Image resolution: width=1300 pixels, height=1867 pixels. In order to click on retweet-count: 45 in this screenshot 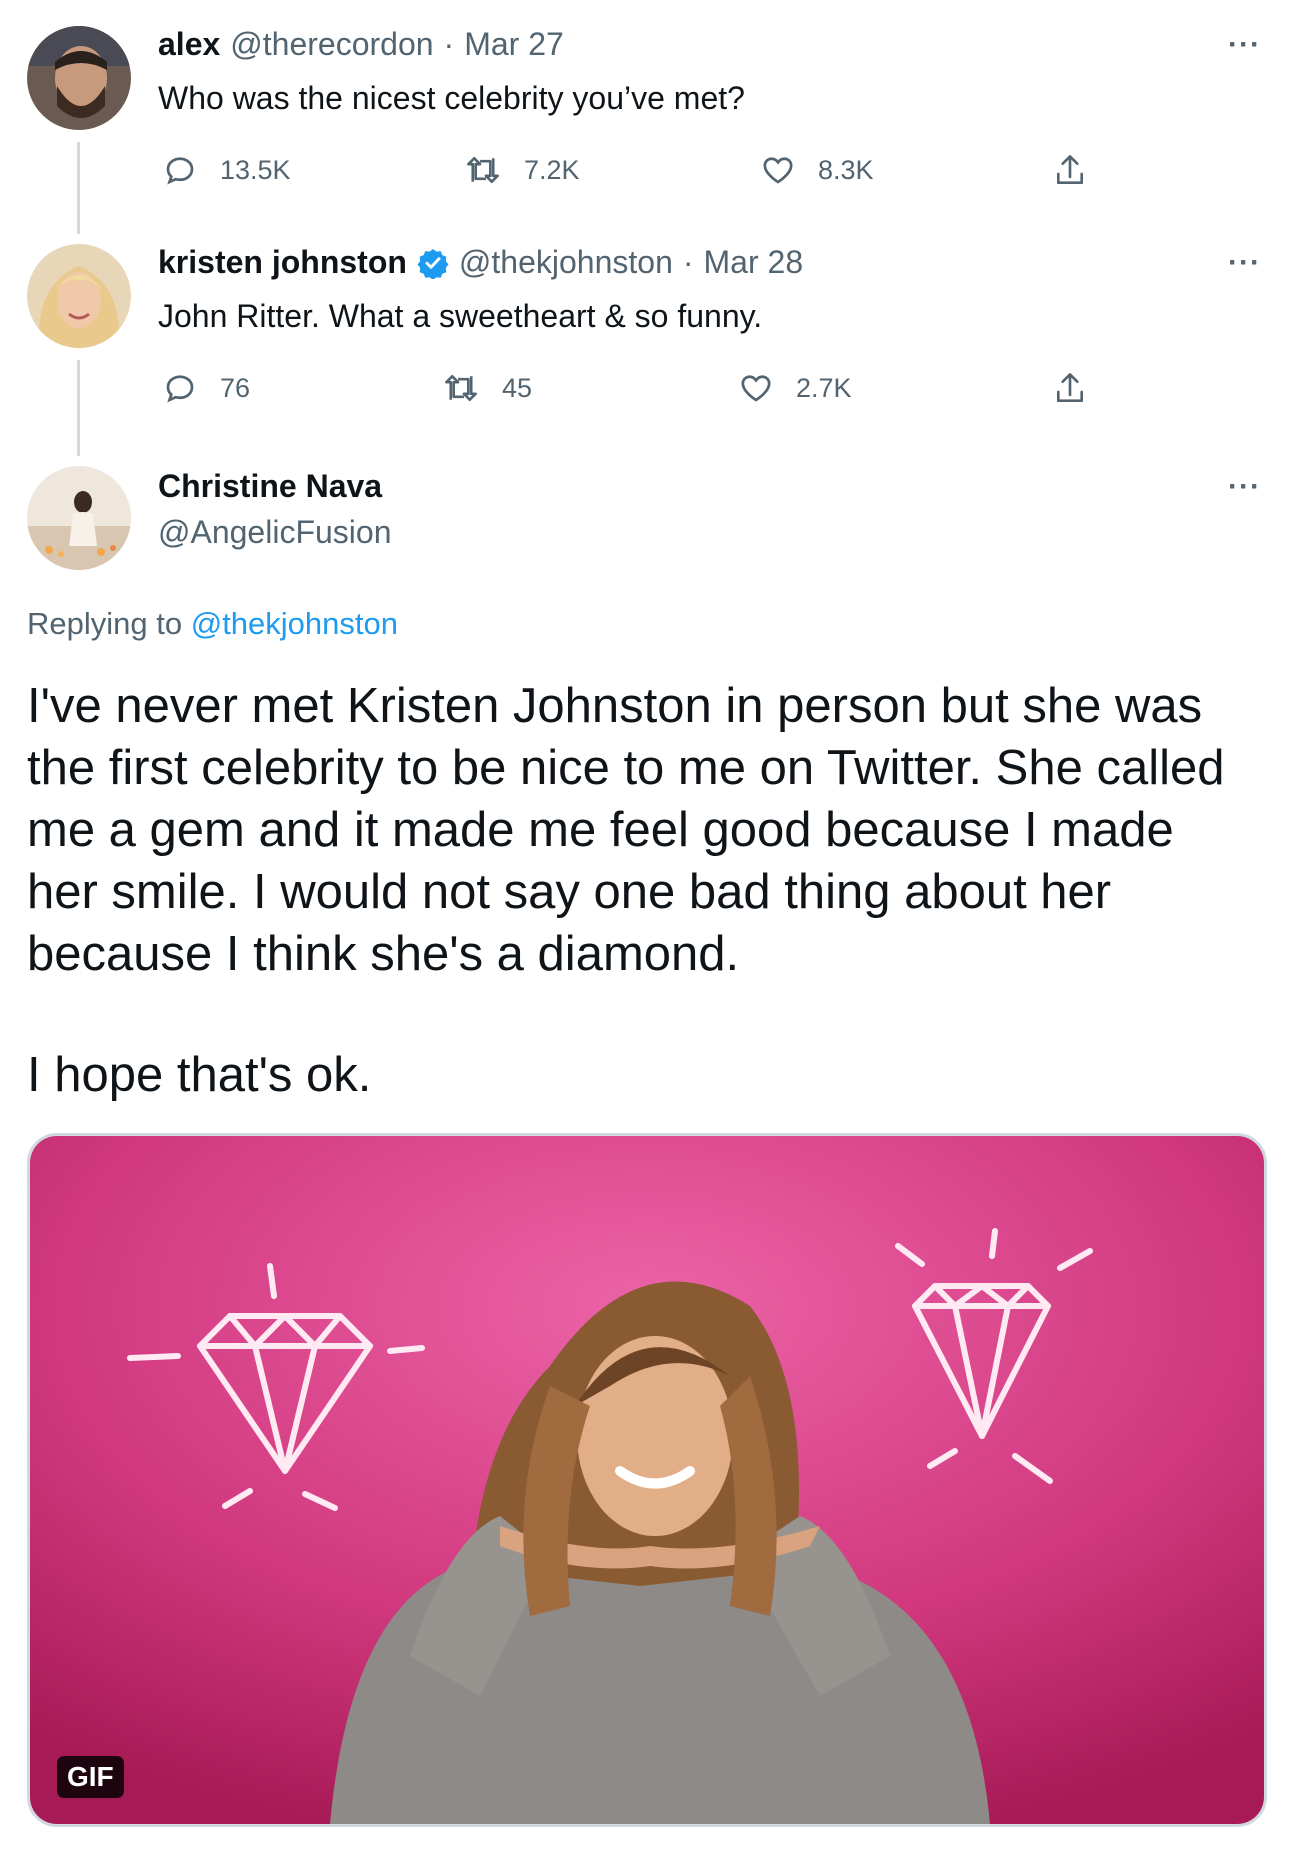, I will do `click(517, 387)`.